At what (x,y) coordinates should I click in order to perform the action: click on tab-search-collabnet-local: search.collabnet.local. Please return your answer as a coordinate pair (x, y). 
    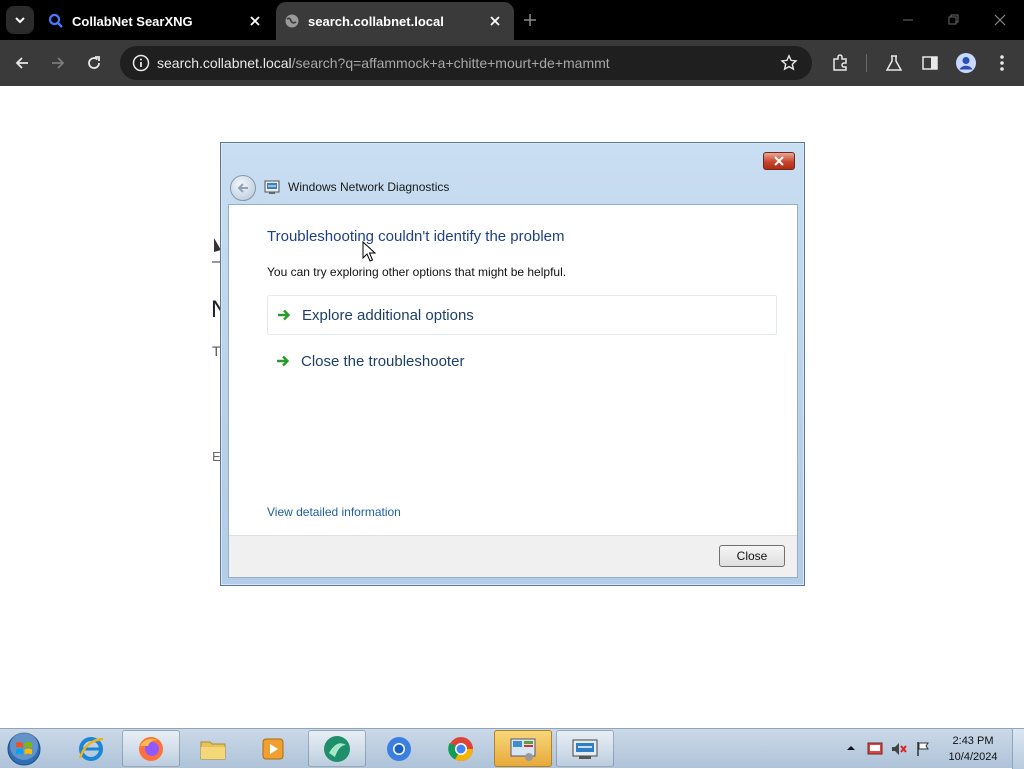
    Looking at the image, I should click on (395, 21).